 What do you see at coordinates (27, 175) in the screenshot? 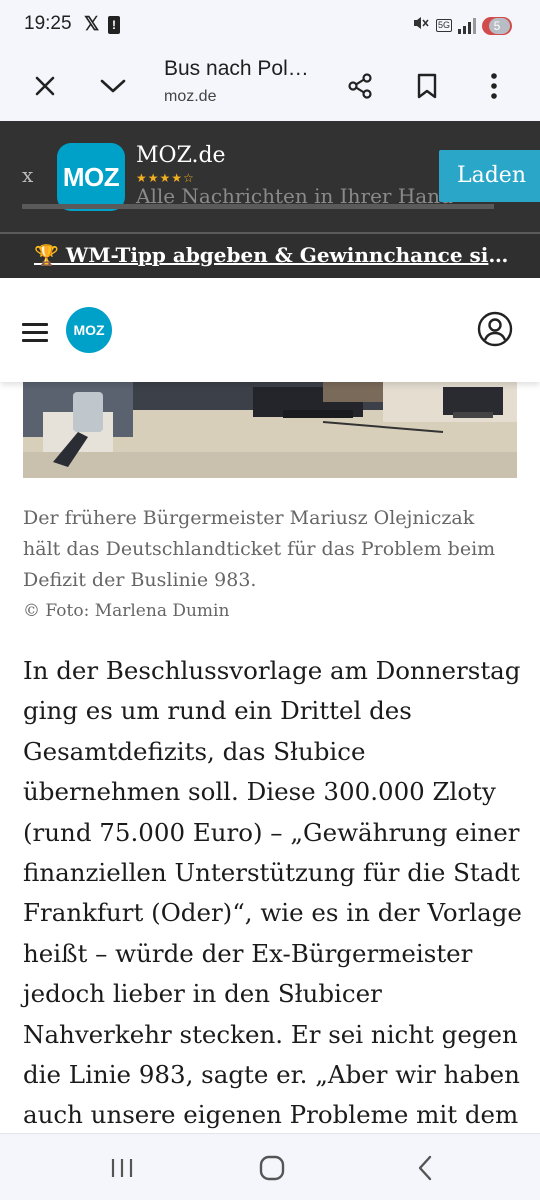
I see `banner-close-button: x` at bounding box center [27, 175].